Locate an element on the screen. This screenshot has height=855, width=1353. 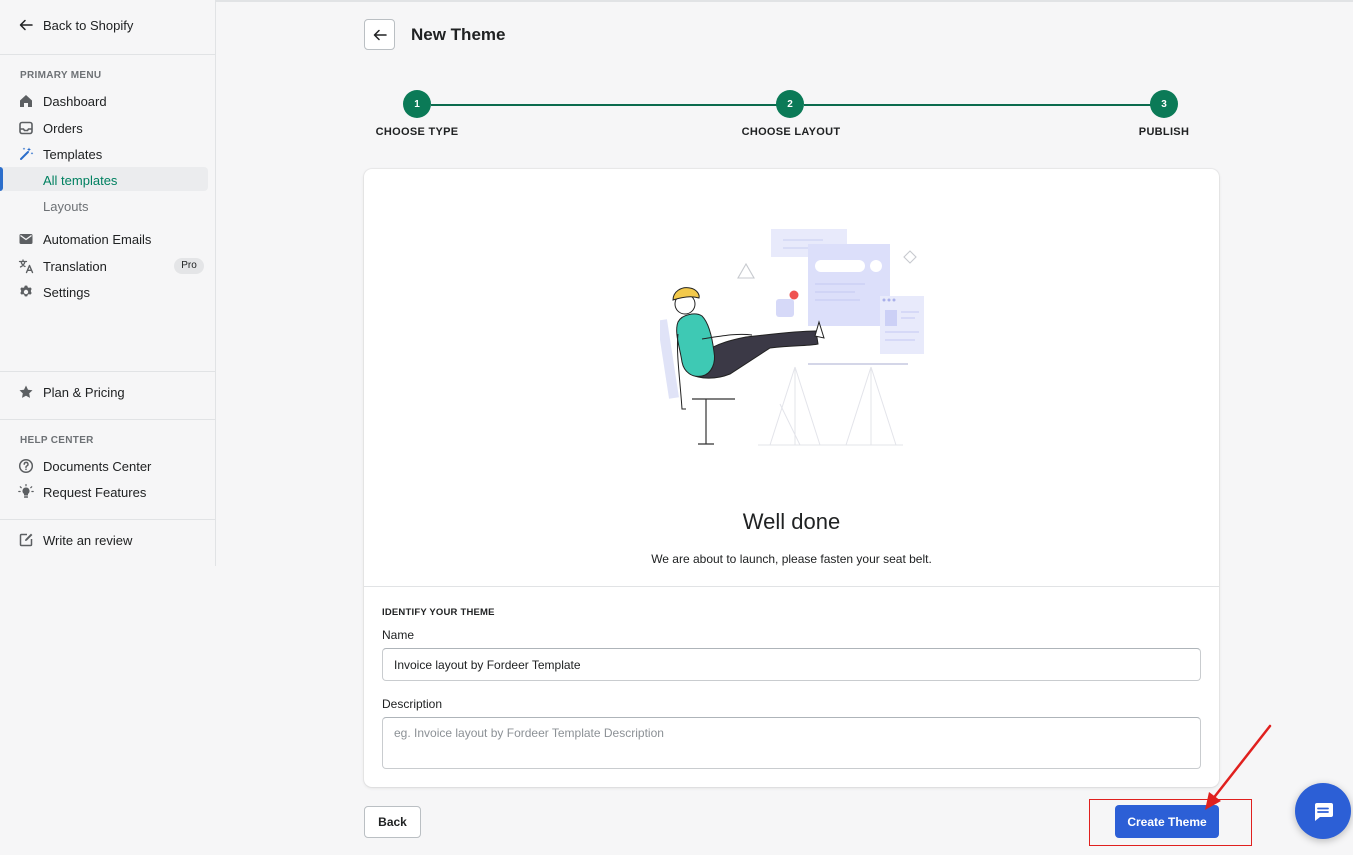
sidebar-item-automation-emails: Automation Emails is located at coordinates (84, 239).